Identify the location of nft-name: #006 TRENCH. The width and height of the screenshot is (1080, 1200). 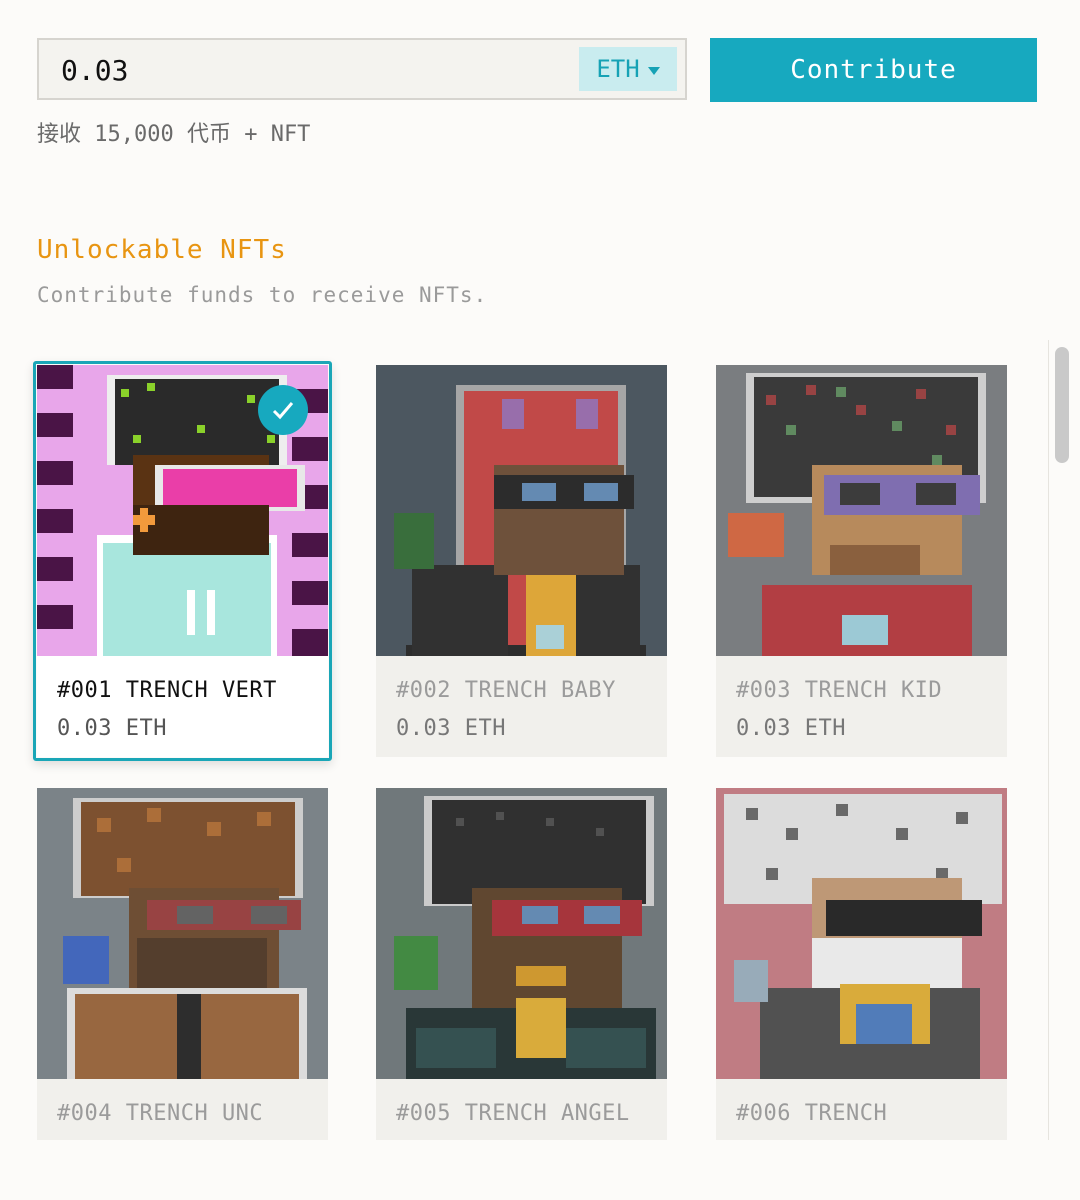
(812, 1113).